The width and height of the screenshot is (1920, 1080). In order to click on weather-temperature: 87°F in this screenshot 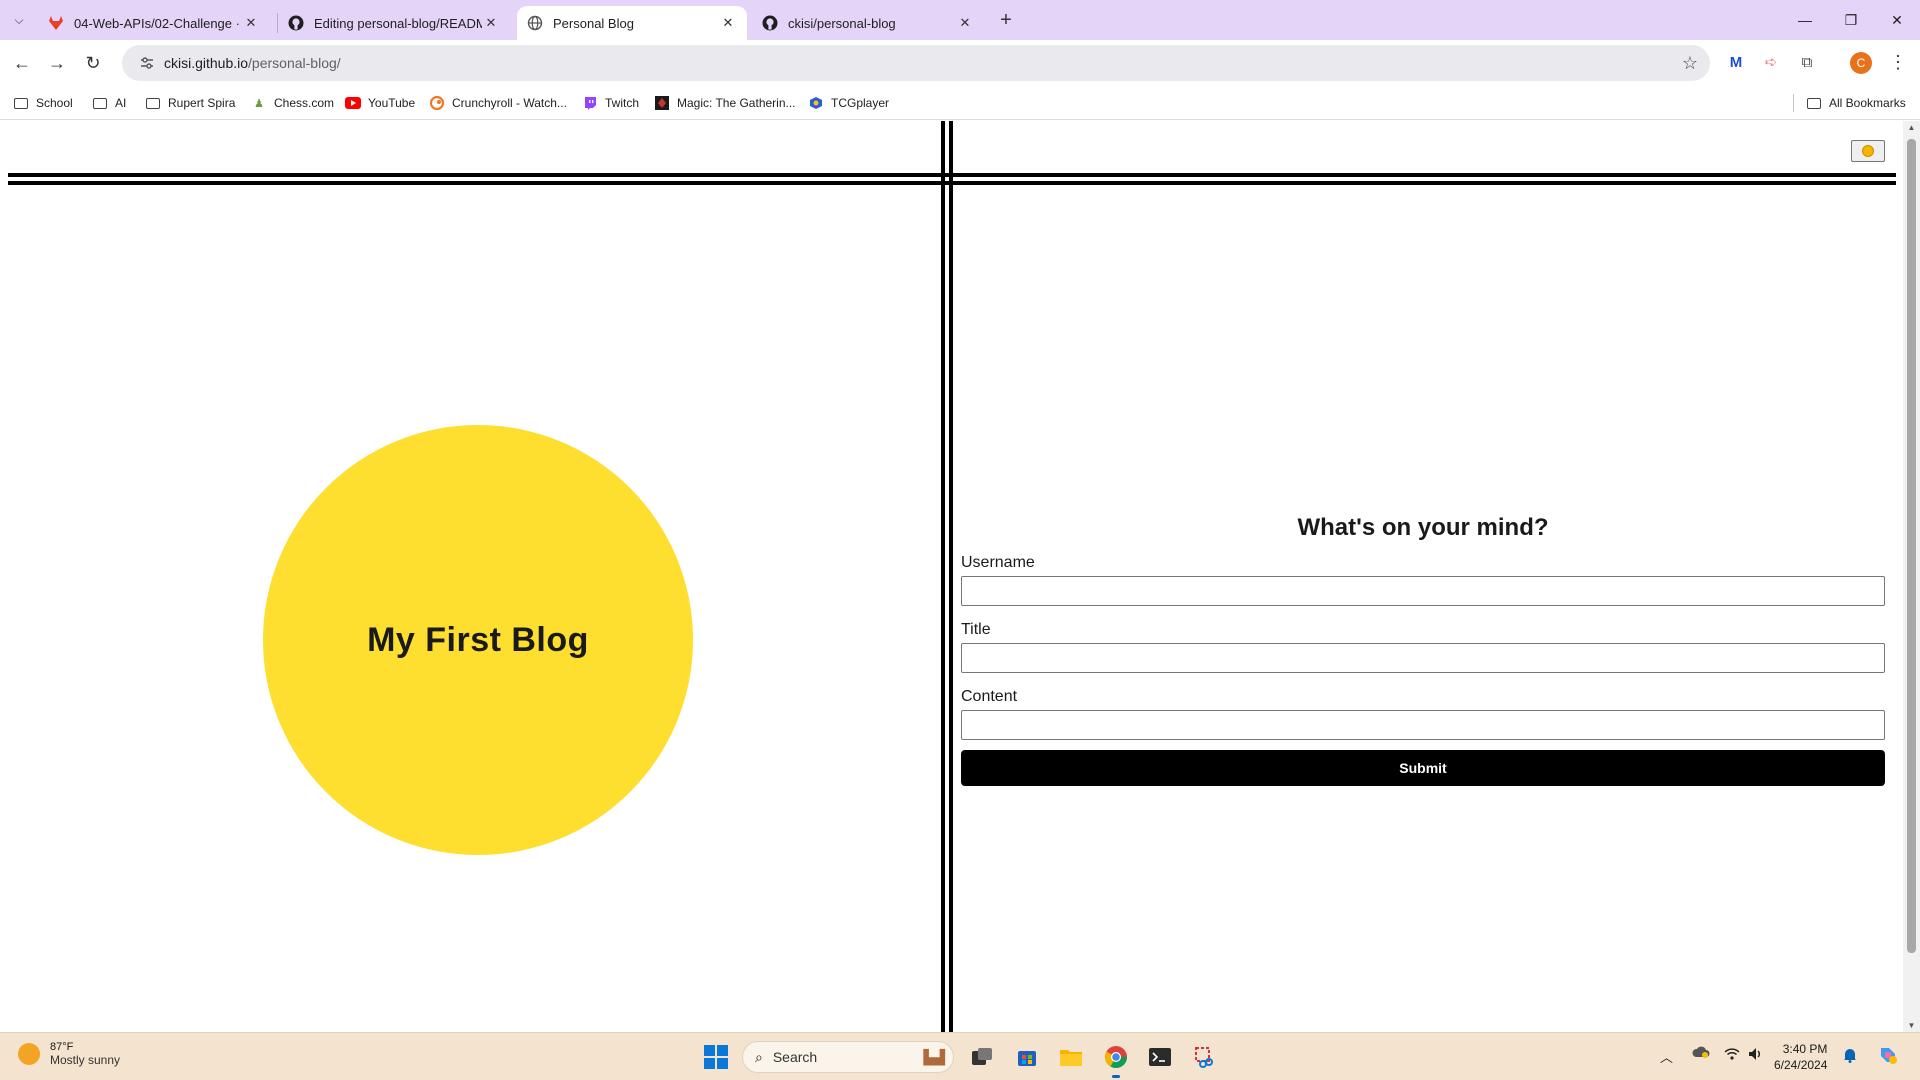, I will do `click(62, 1047)`.